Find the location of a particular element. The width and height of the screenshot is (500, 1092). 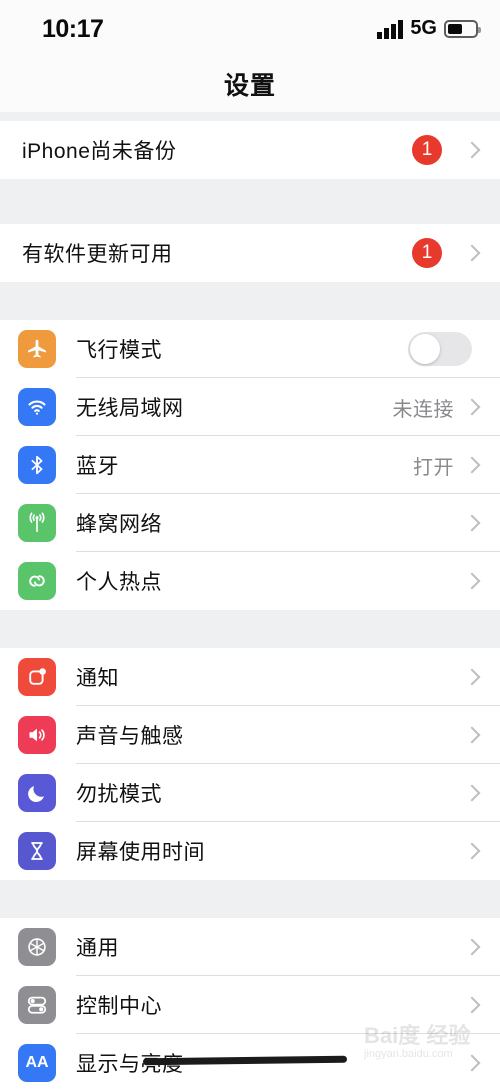

status-bar: 10:17 5G is located at coordinates (250, 28).